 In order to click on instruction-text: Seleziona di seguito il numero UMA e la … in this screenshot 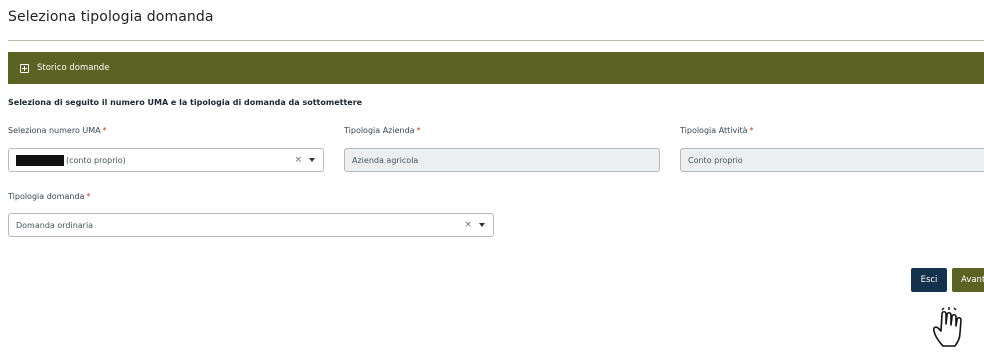, I will do `click(185, 102)`.